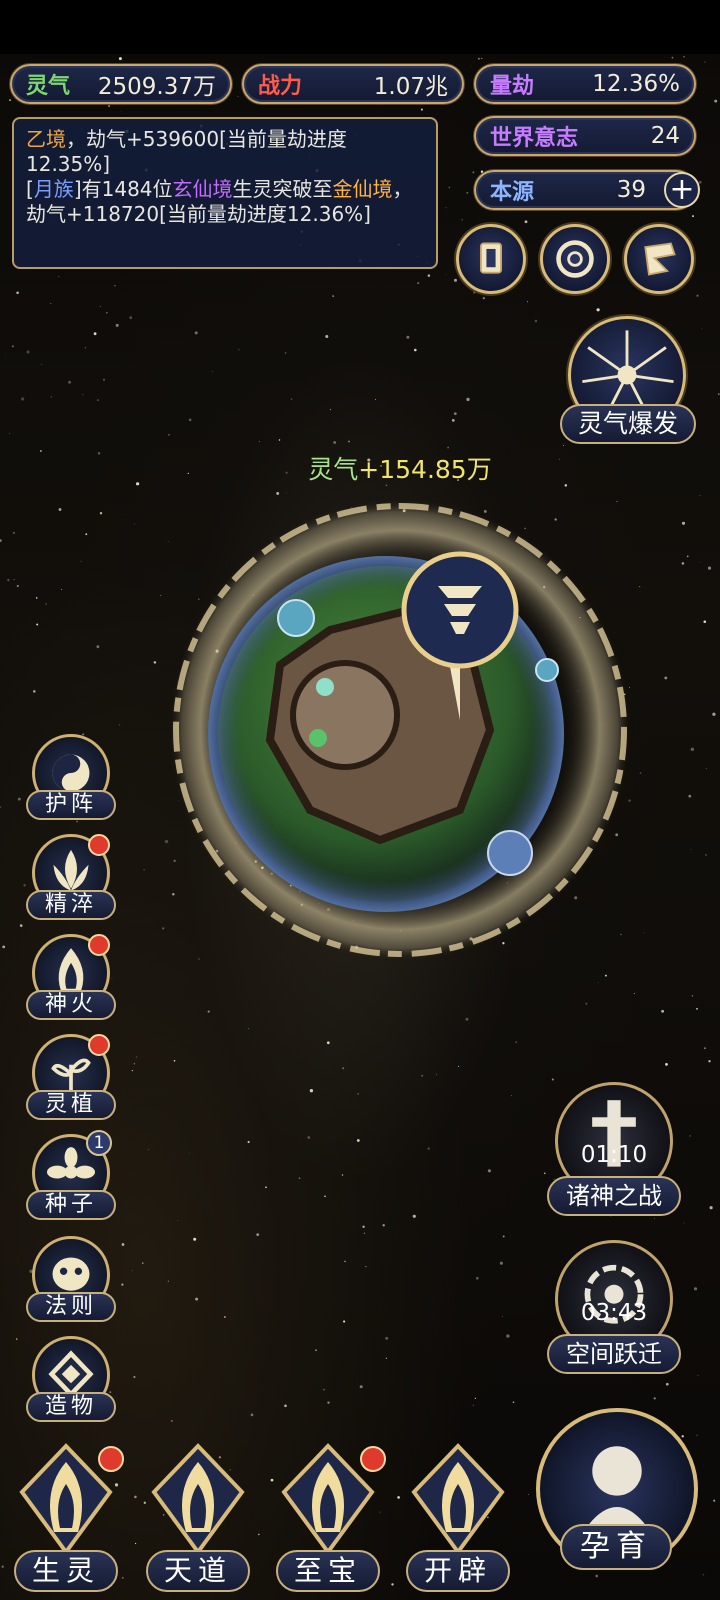 This screenshot has height=1600, width=720. What do you see at coordinates (512, 86) in the screenshot?
I see `tribulation-label: 量劫` at bounding box center [512, 86].